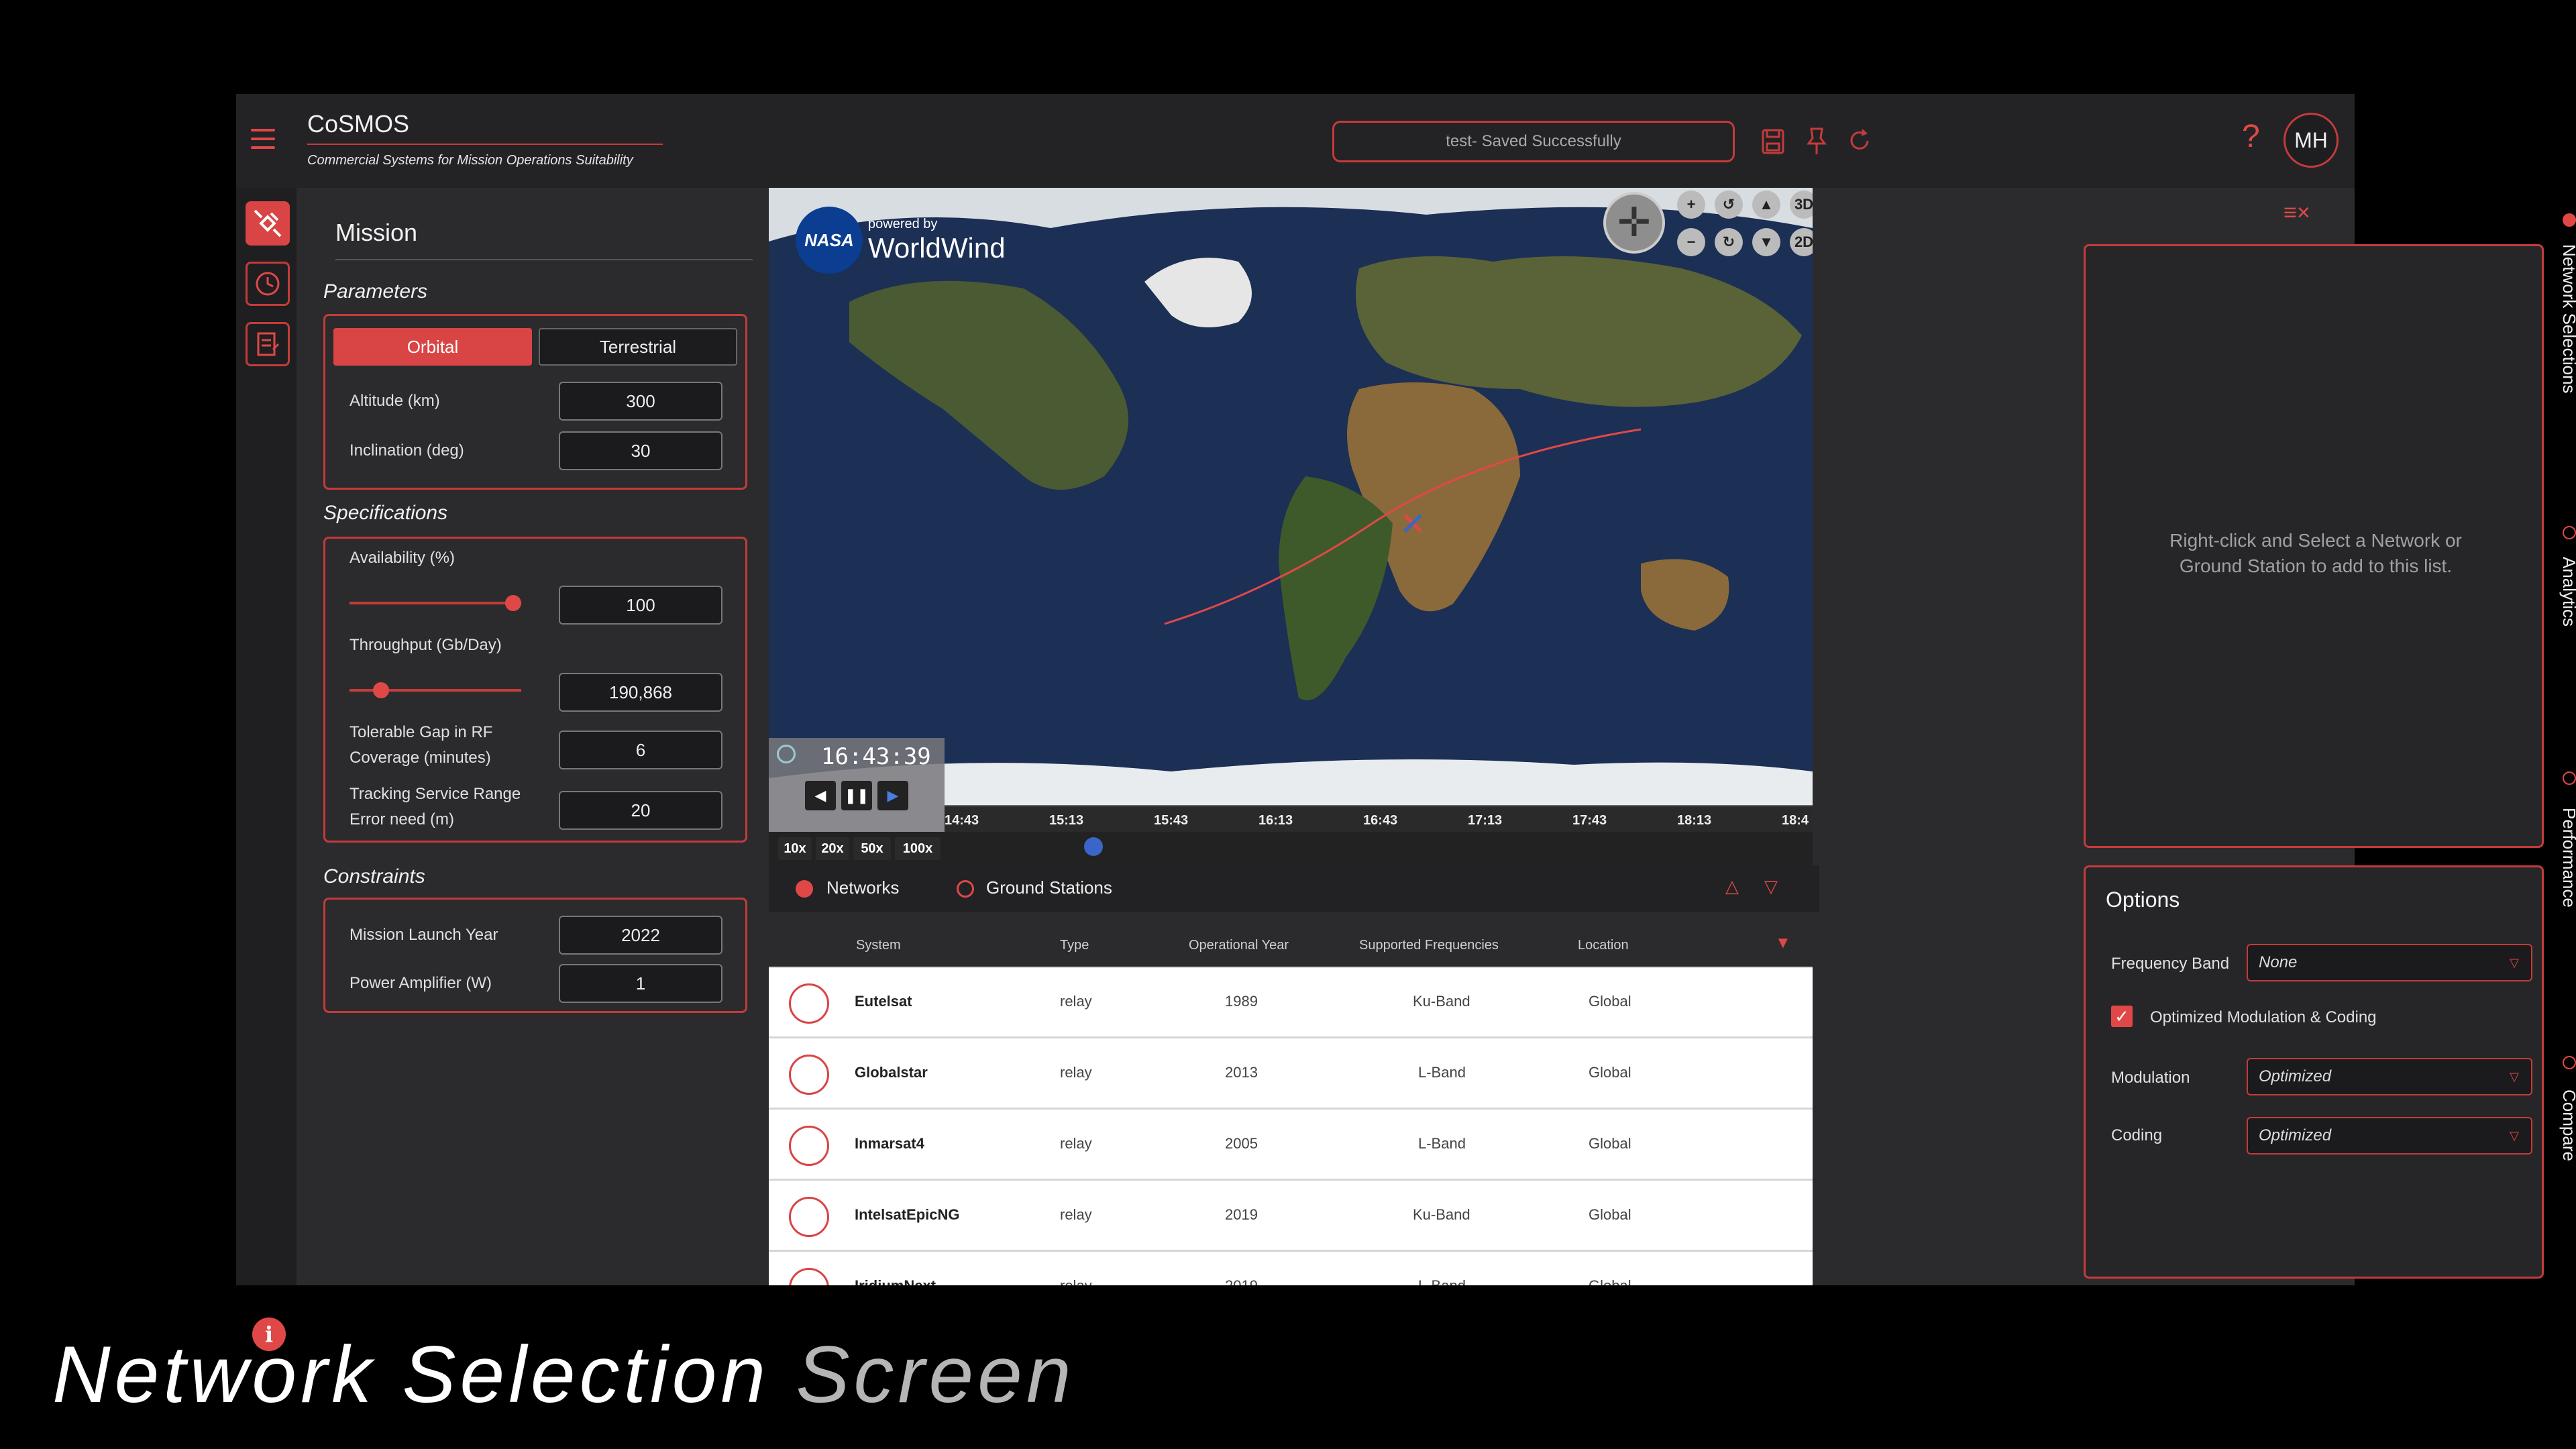  Describe the element at coordinates (375, 291) in the screenshot. I see `parameters-label: Parameters` at that location.